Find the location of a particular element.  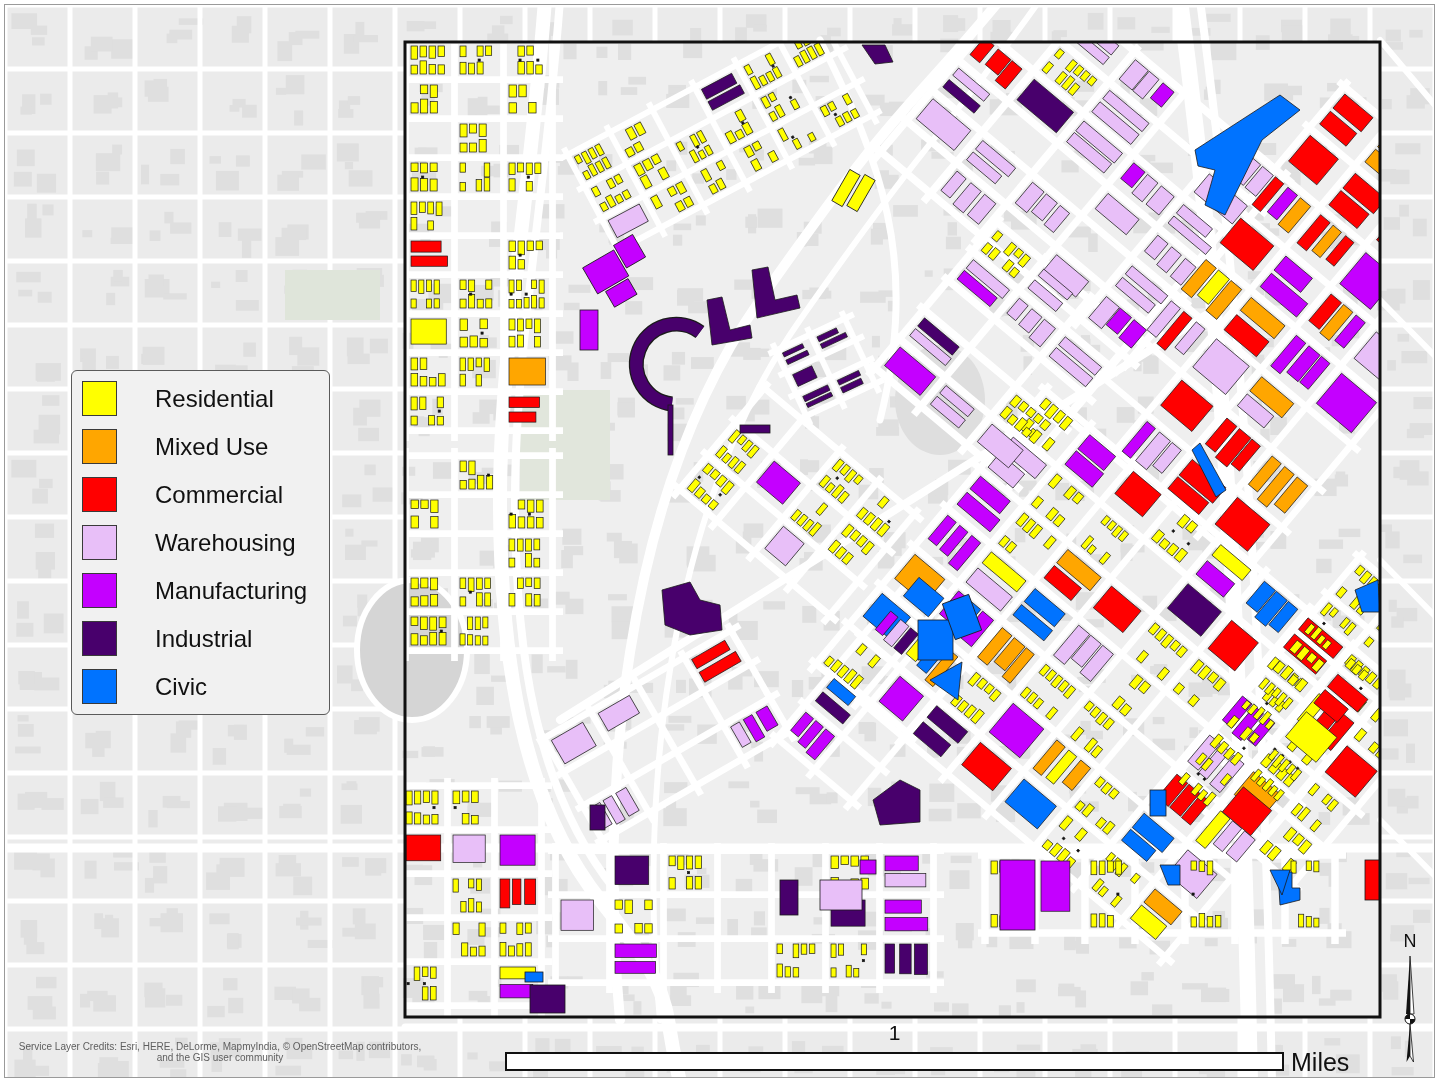

legend-label: Industrial is located at coordinates (204, 638).